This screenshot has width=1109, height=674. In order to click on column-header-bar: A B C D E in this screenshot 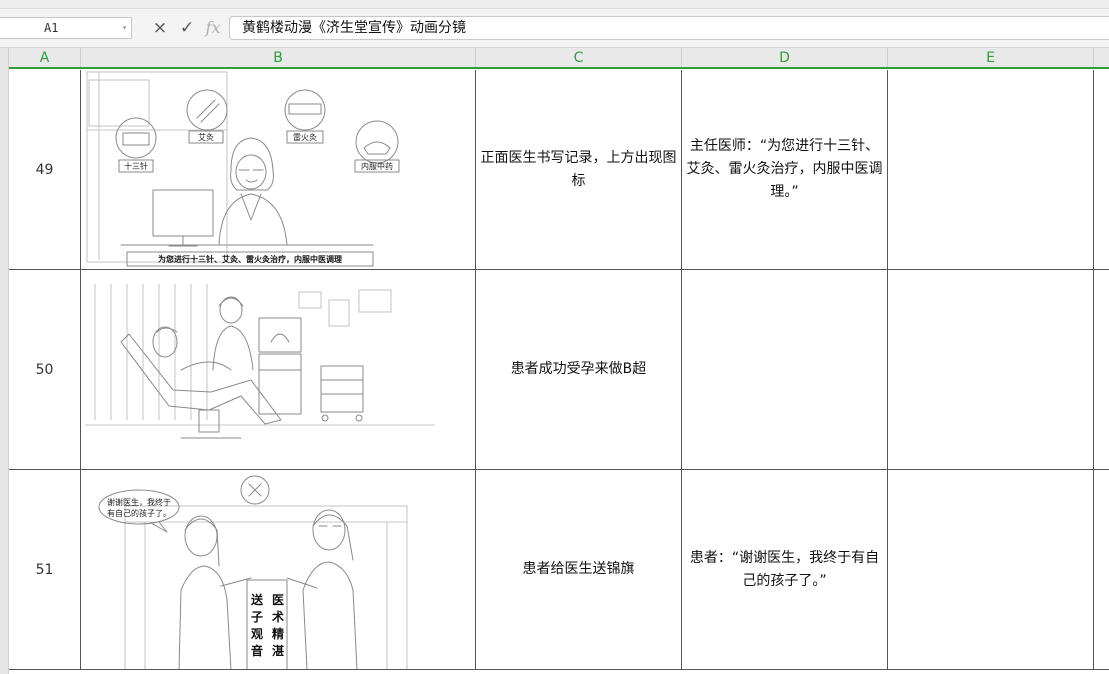, I will do `click(554, 58)`.